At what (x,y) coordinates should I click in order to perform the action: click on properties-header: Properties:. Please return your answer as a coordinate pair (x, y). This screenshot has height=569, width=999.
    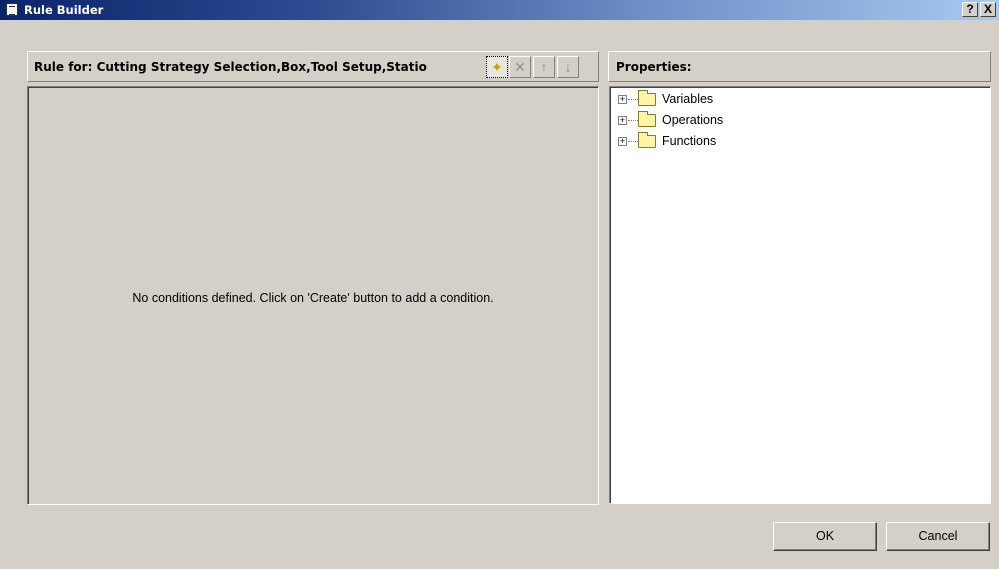
    Looking at the image, I should click on (799, 66).